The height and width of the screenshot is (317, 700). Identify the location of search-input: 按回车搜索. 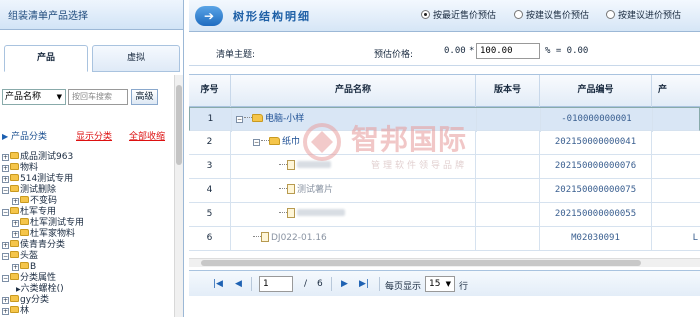
(98, 97).